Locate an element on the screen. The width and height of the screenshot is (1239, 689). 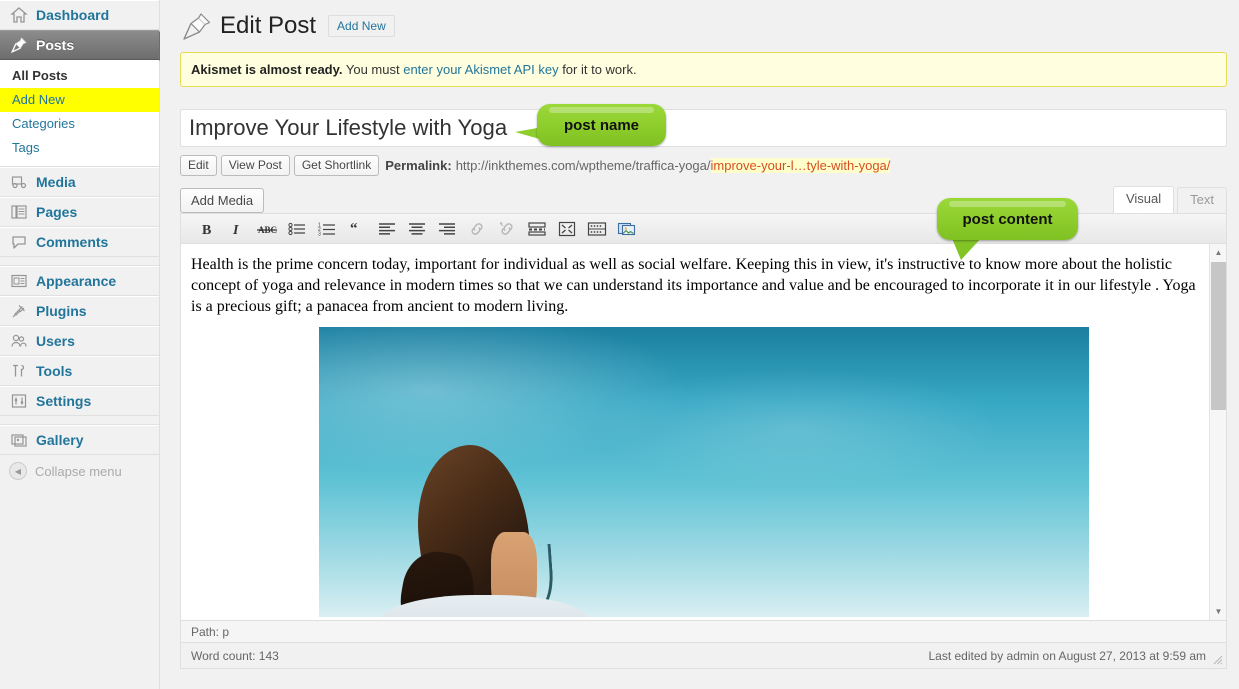
media-icon is located at coordinates (19, 182).